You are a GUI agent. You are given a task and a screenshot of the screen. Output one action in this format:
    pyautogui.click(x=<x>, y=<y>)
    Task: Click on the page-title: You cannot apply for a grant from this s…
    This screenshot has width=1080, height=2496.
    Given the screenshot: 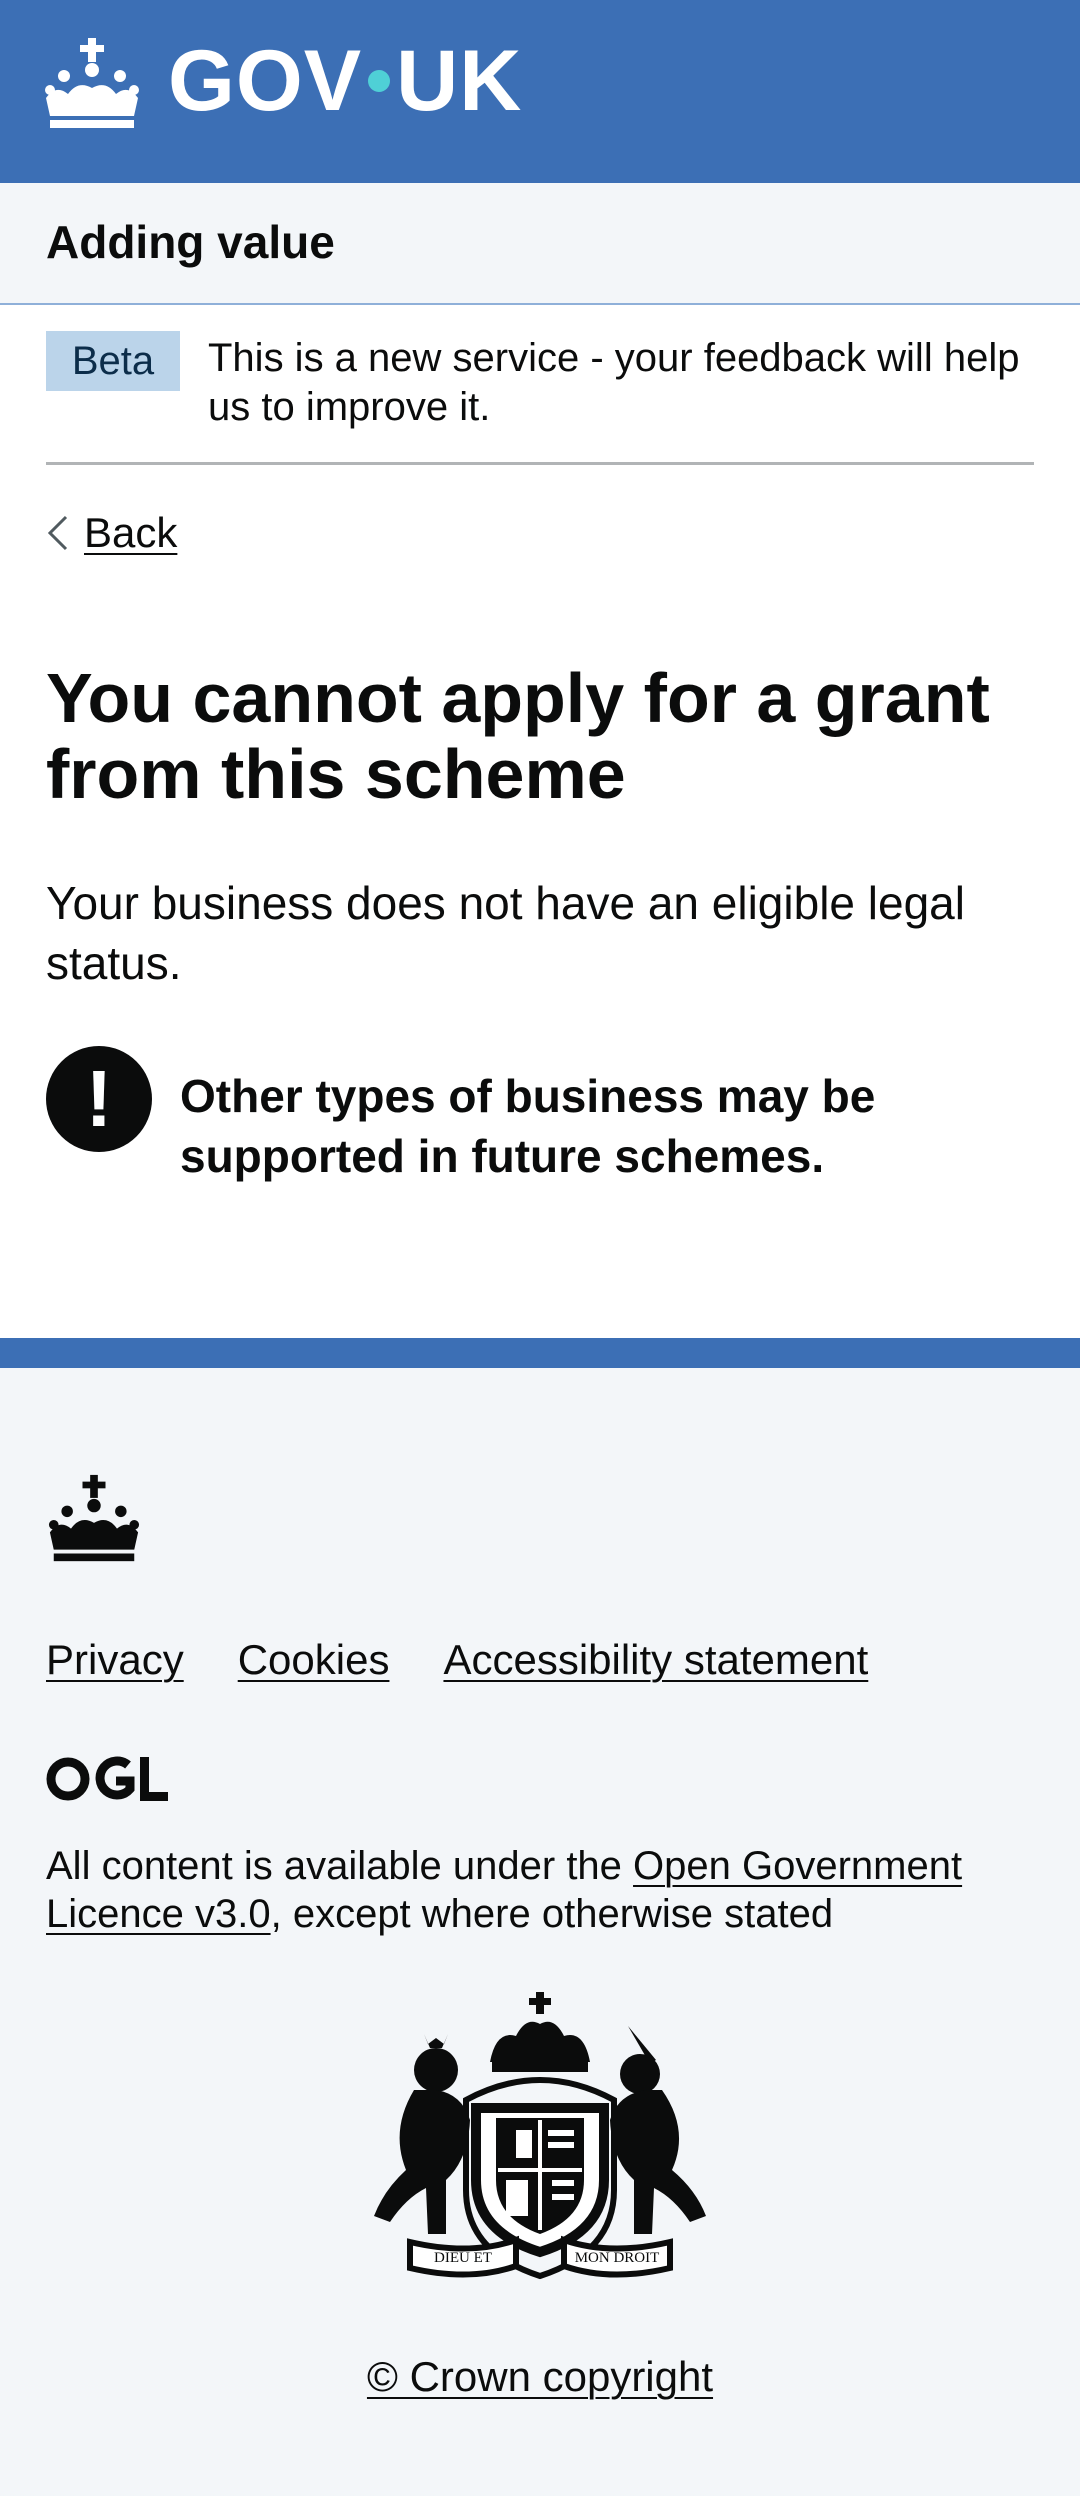 What is the action you would take?
    pyautogui.click(x=518, y=736)
    